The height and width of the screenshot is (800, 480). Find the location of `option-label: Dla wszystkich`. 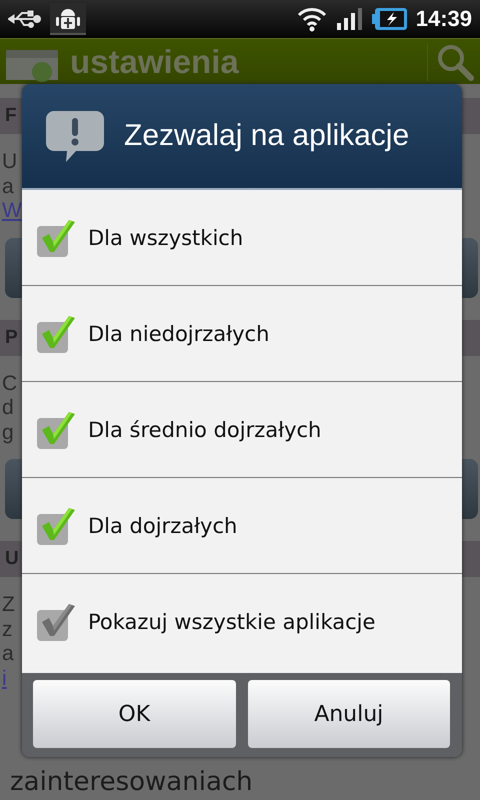

option-label: Dla wszystkich is located at coordinates (166, 238).